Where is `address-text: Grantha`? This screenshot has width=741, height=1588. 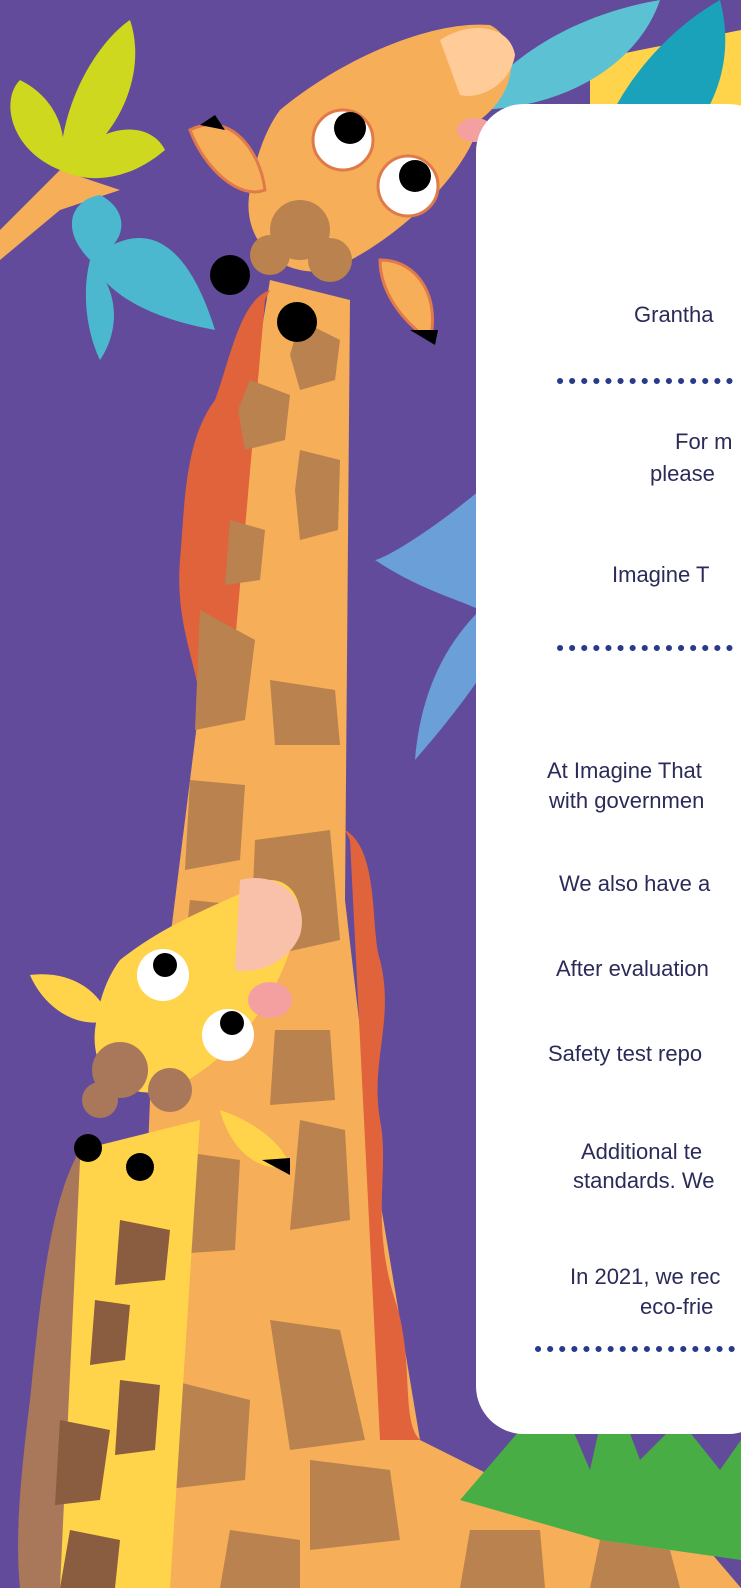 address-text: Grantha is located at coordinates (674, 314).